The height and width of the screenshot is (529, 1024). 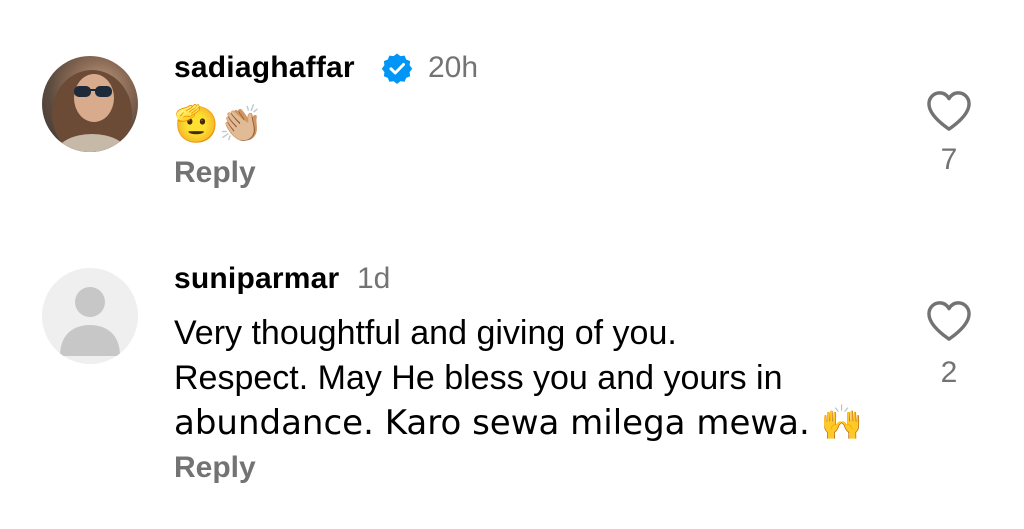 What do you see at coordinates (92, 111) in the screenshot?
I see `avatar-photo` at bounding box center [92, 111].